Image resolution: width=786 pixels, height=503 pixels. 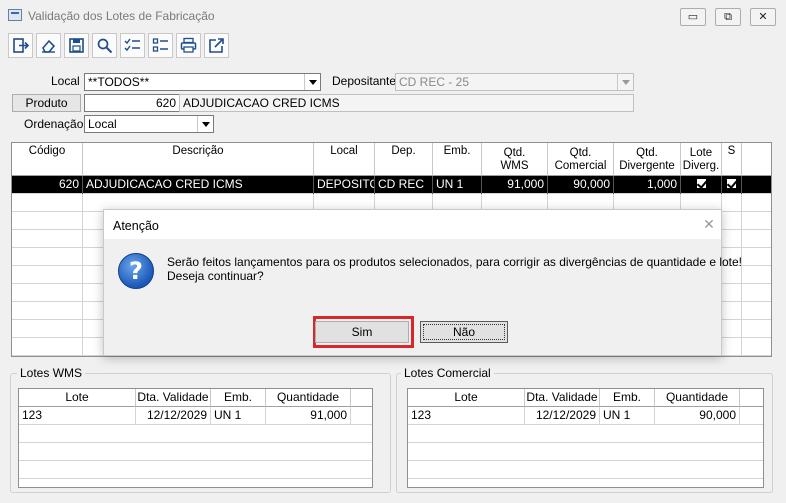 I want to click on export-icon, so click(x=216, y=45).